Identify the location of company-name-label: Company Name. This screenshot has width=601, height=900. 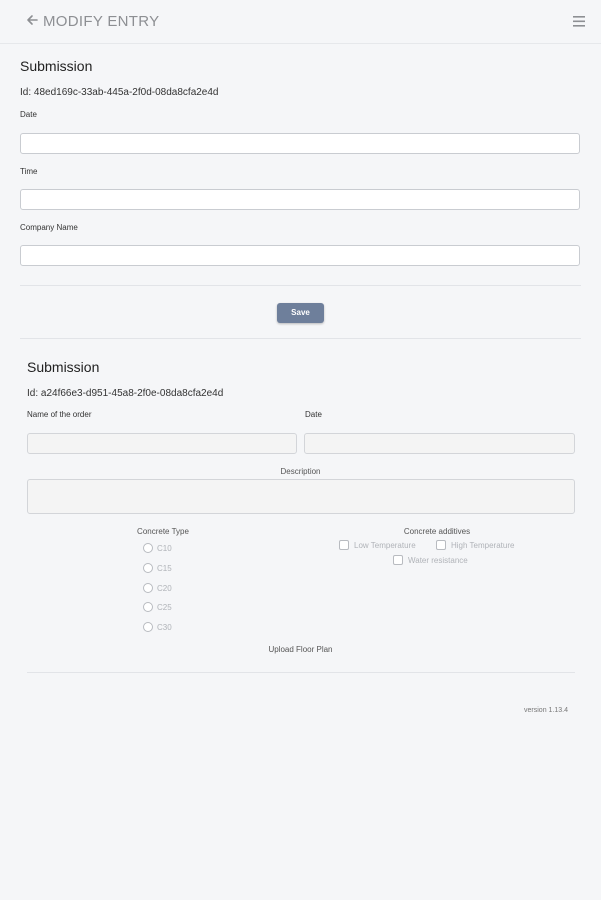
(49, 227).